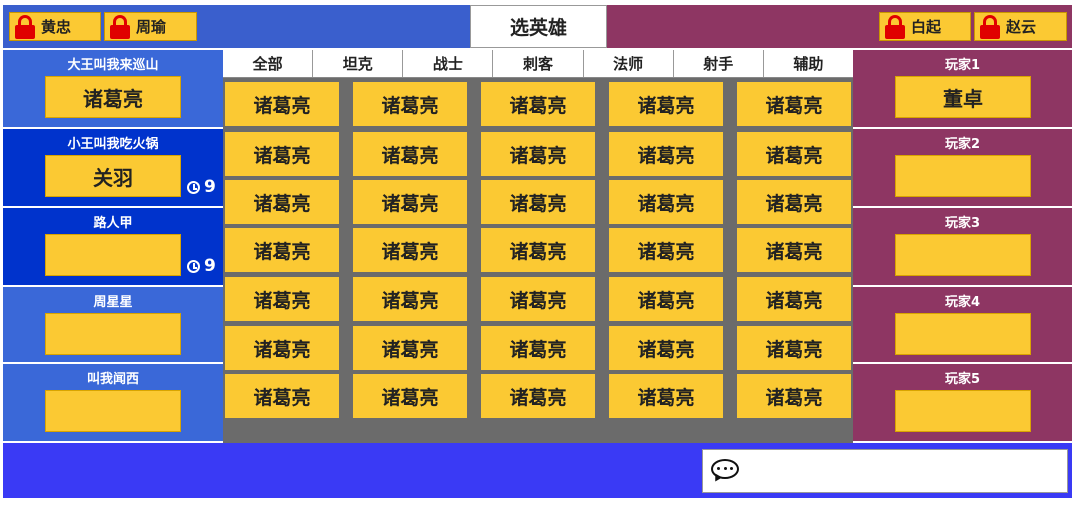 The image size is (1080, 506). What do you see at coordinates (962, 144) in the screenshot?
I see `player-name: 玩家2` at bounding box center [962, 144].